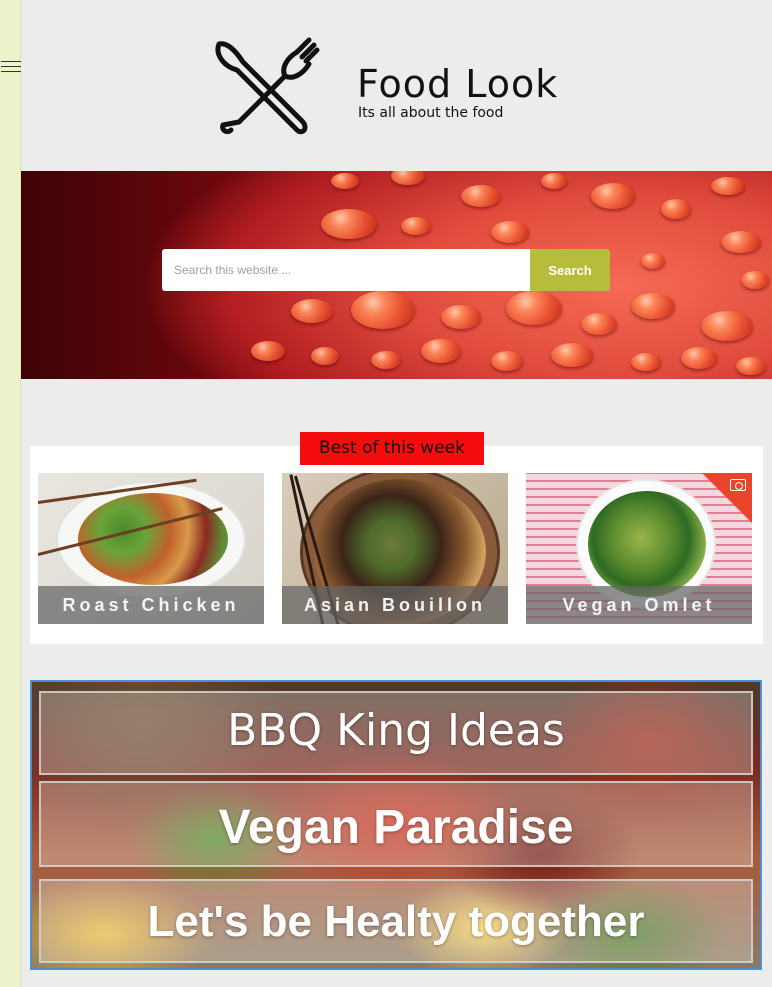 This screenshot has height=987, width=772. I want to click on banner-label: Vegan Paradise, so click(396, 827).